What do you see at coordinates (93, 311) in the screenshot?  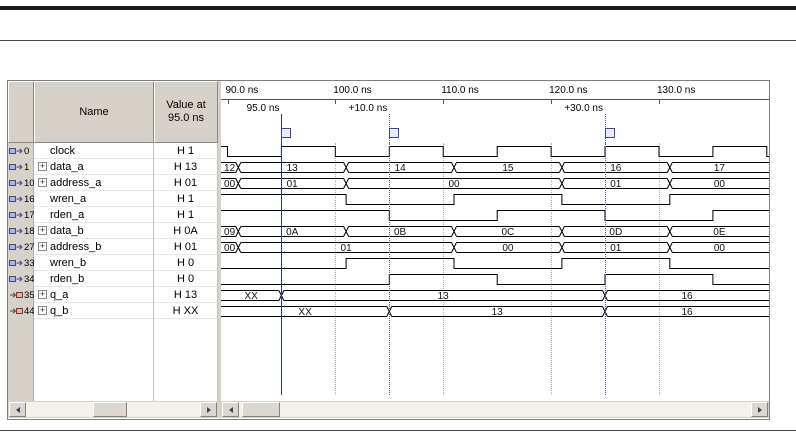 I see `signal-name-cell: + q_b` at bounding box center [93, 311].